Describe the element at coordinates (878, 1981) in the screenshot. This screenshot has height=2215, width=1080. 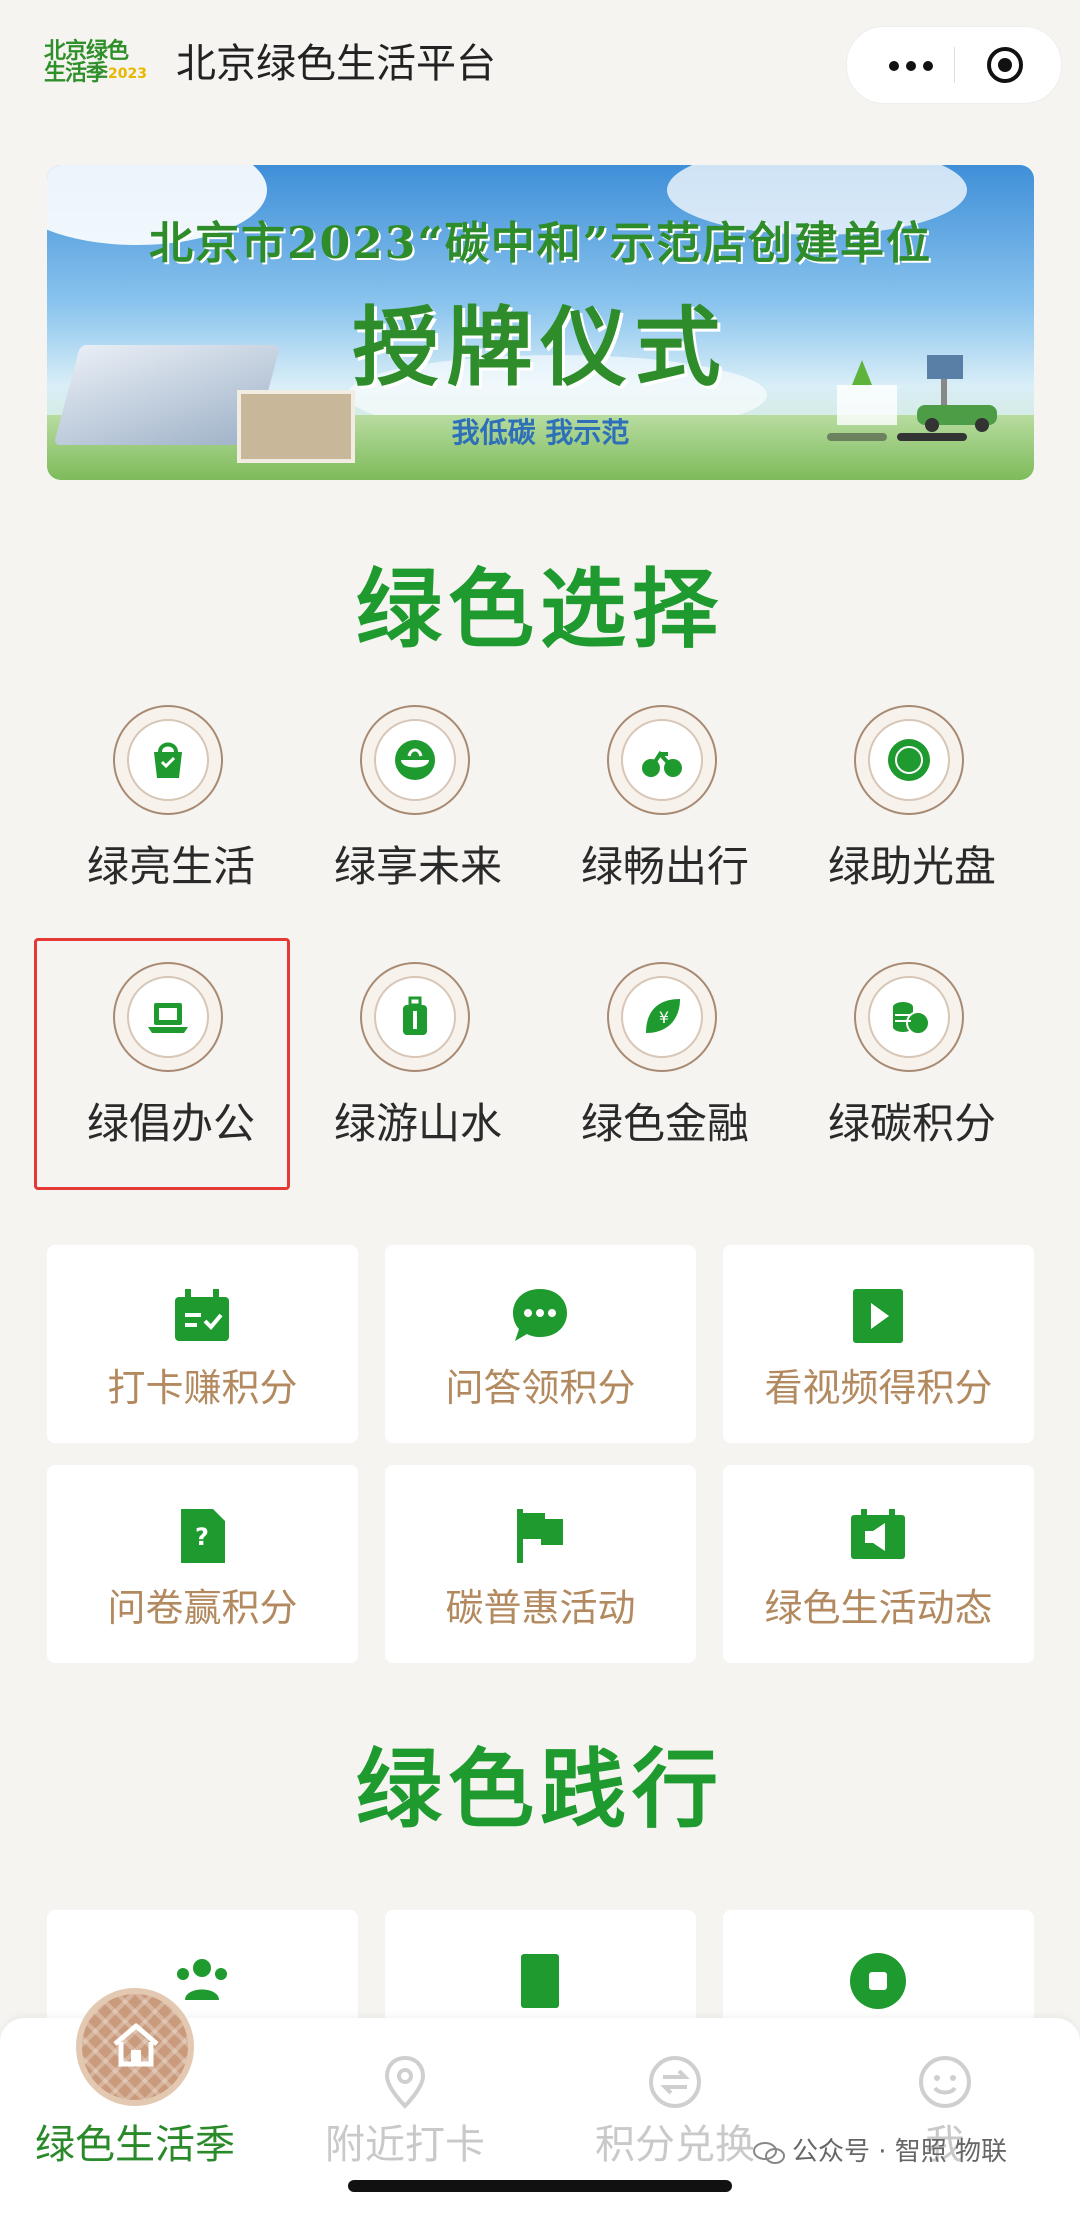
I see `stop-circle-icon` at that location.